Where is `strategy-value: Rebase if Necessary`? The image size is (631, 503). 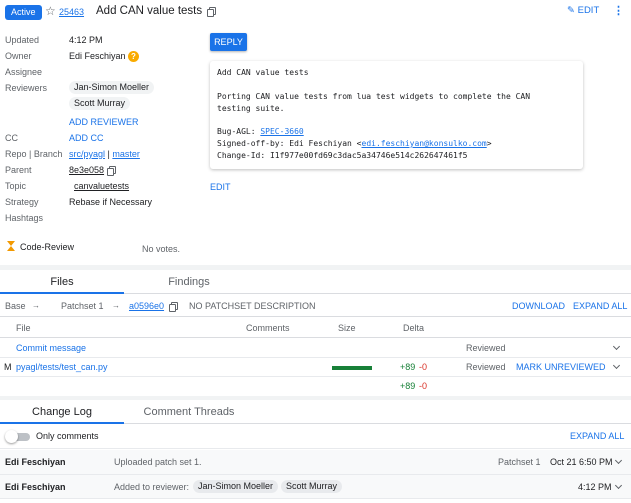 strategy-value: Rebase if Necessary is located at coordinates (111, 202).